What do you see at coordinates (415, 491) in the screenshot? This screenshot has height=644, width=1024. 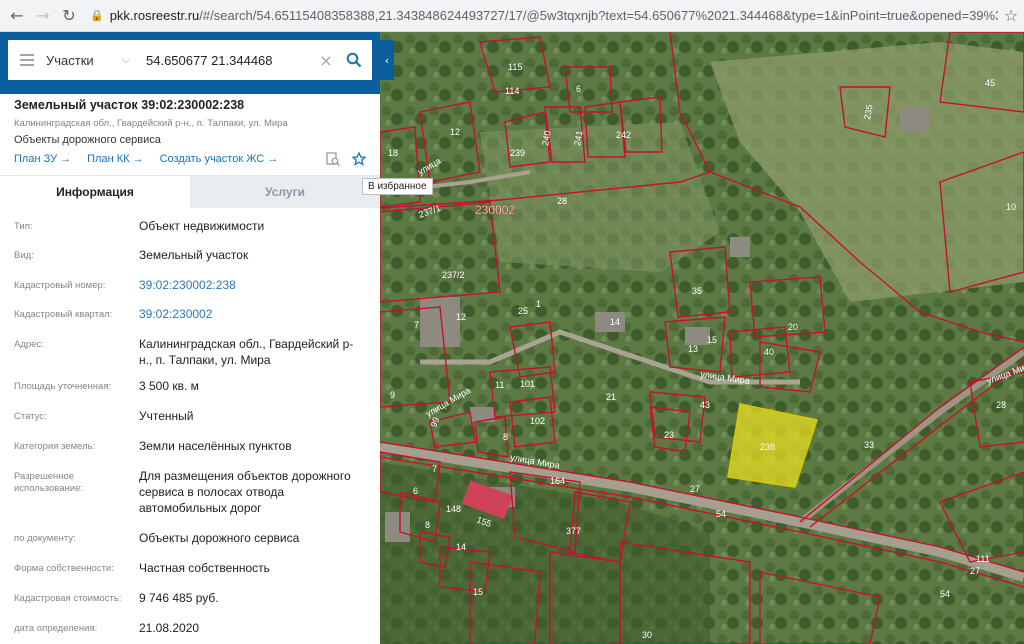 I see `parcel-number: 6` at bounding box center [415, 491].